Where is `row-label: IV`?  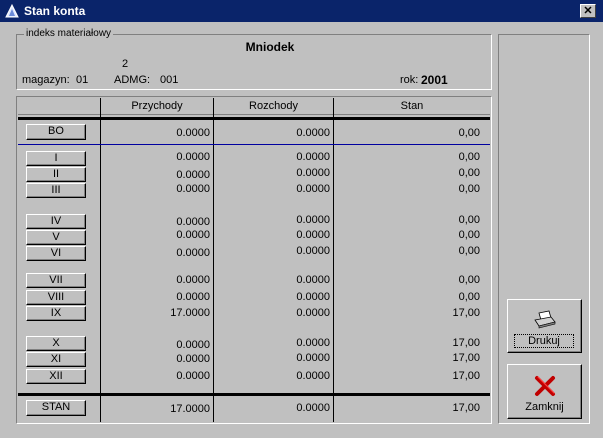
row-label: IV is located at coordinates (56, 221).